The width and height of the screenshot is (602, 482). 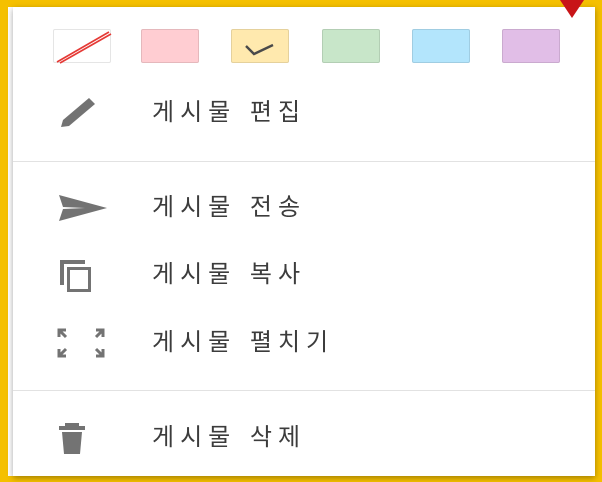 What do you see at coordinates (531, 46) in the screenshot?
I see `swatch-purple` at bounding box center [531, 46].